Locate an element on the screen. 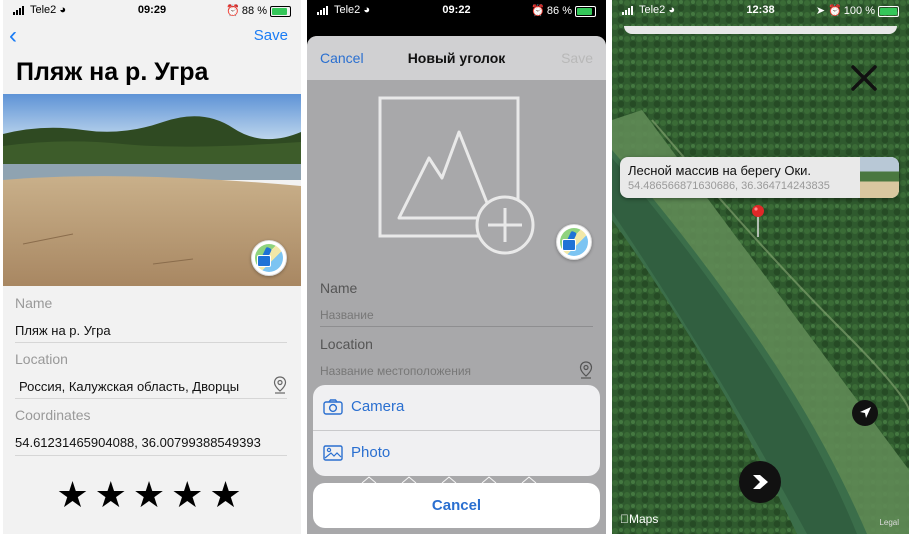 This screenshot has width=910, height=534. status-bar: Tele2 ◕ 09:29 ⏰ 88 % is located at coordinates (152, 10).